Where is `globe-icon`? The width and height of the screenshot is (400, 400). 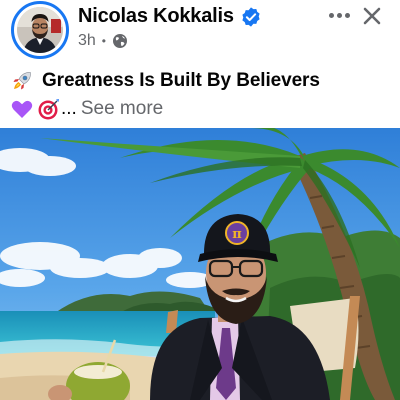 globe-icon is located at coordinates (120, 41).